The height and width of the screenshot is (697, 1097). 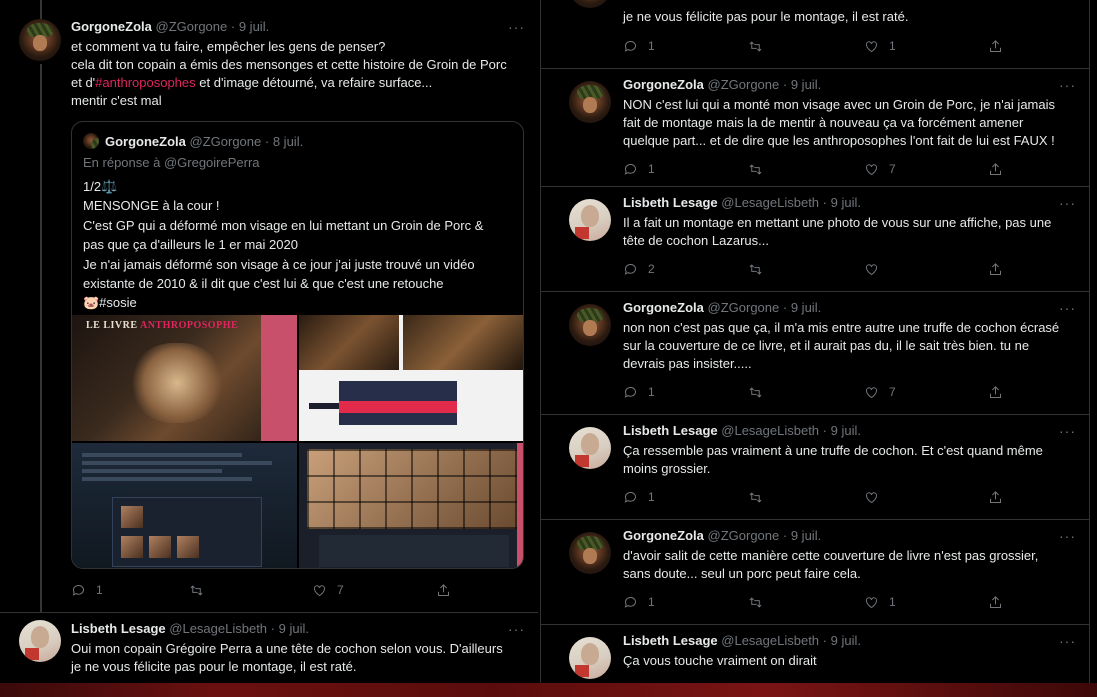 I want to click on image-panel, so click(x=279, y=378).